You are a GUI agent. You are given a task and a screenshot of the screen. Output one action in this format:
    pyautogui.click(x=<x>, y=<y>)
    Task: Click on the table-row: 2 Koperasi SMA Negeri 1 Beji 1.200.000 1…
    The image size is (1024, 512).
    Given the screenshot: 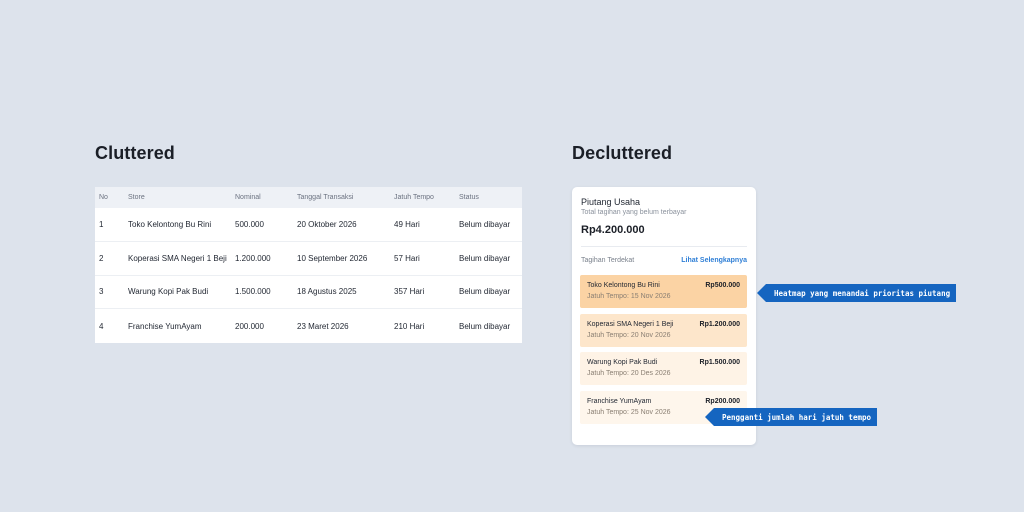 What is the action you would take?
    pyautogui.click(x=308, y=259)
    